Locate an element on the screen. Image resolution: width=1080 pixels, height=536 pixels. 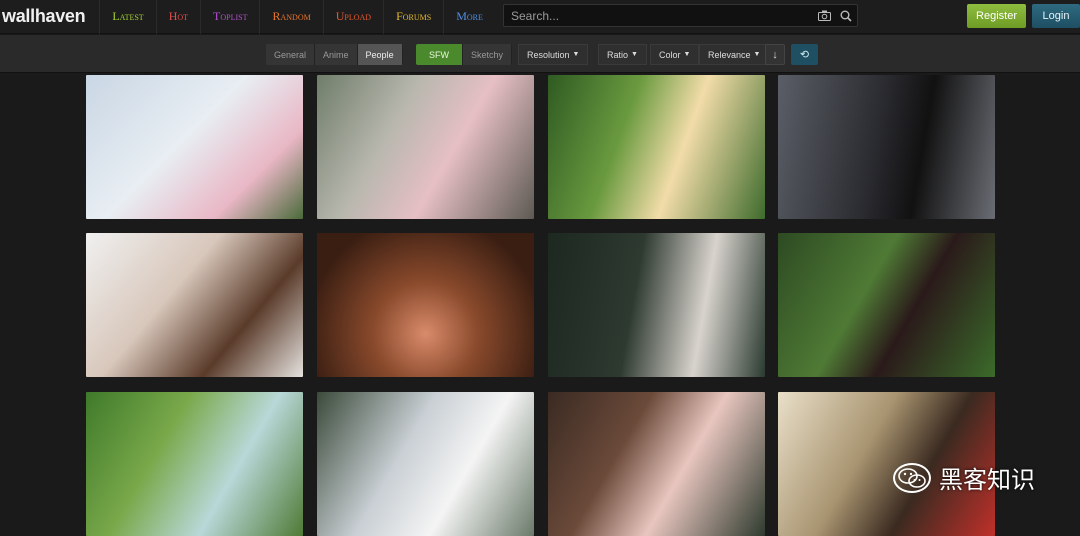
category-anime: Anime is located at coordinates (336, 54).